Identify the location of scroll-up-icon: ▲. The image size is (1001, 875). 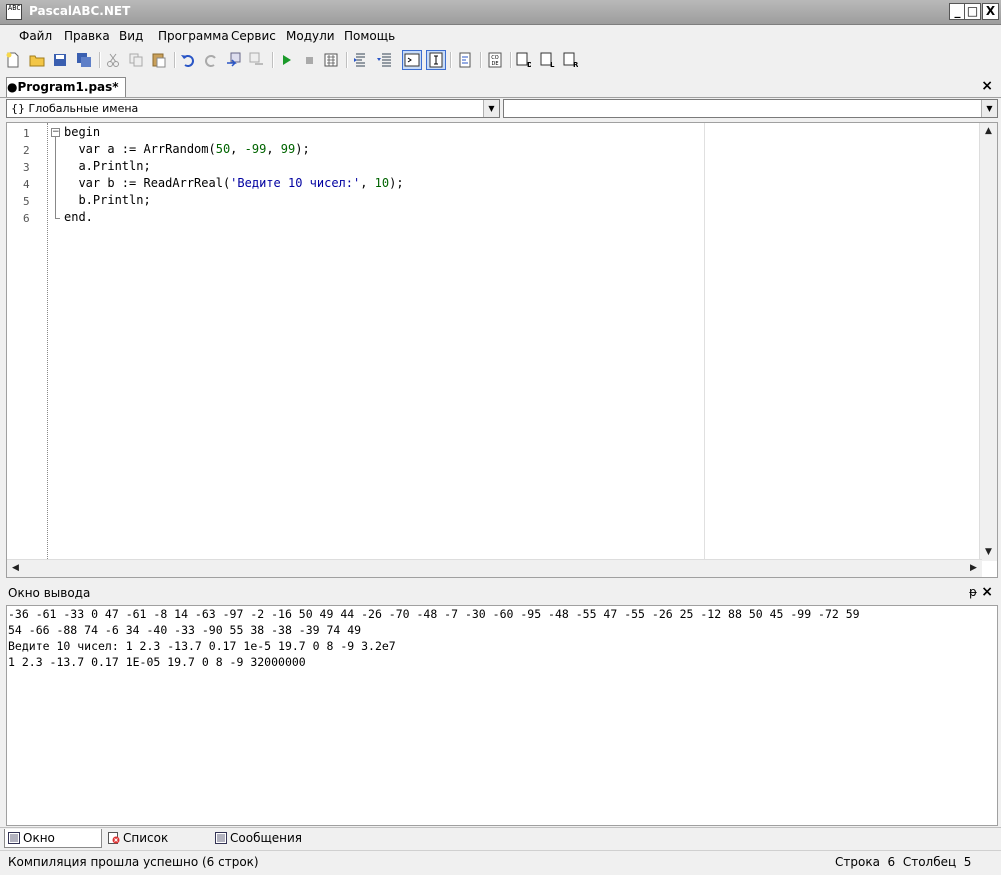
(988, 131).